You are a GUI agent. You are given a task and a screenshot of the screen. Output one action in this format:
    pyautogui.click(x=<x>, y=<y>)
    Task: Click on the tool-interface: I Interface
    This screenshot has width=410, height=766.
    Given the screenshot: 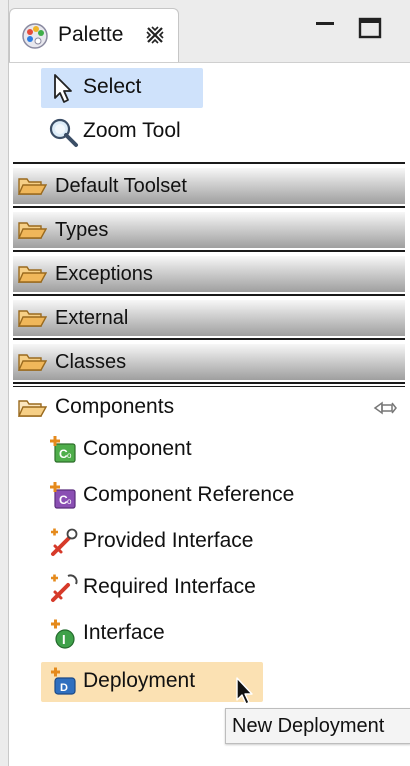 What is the action you would take?
    pyautogui.click(x=141, y=634)
    